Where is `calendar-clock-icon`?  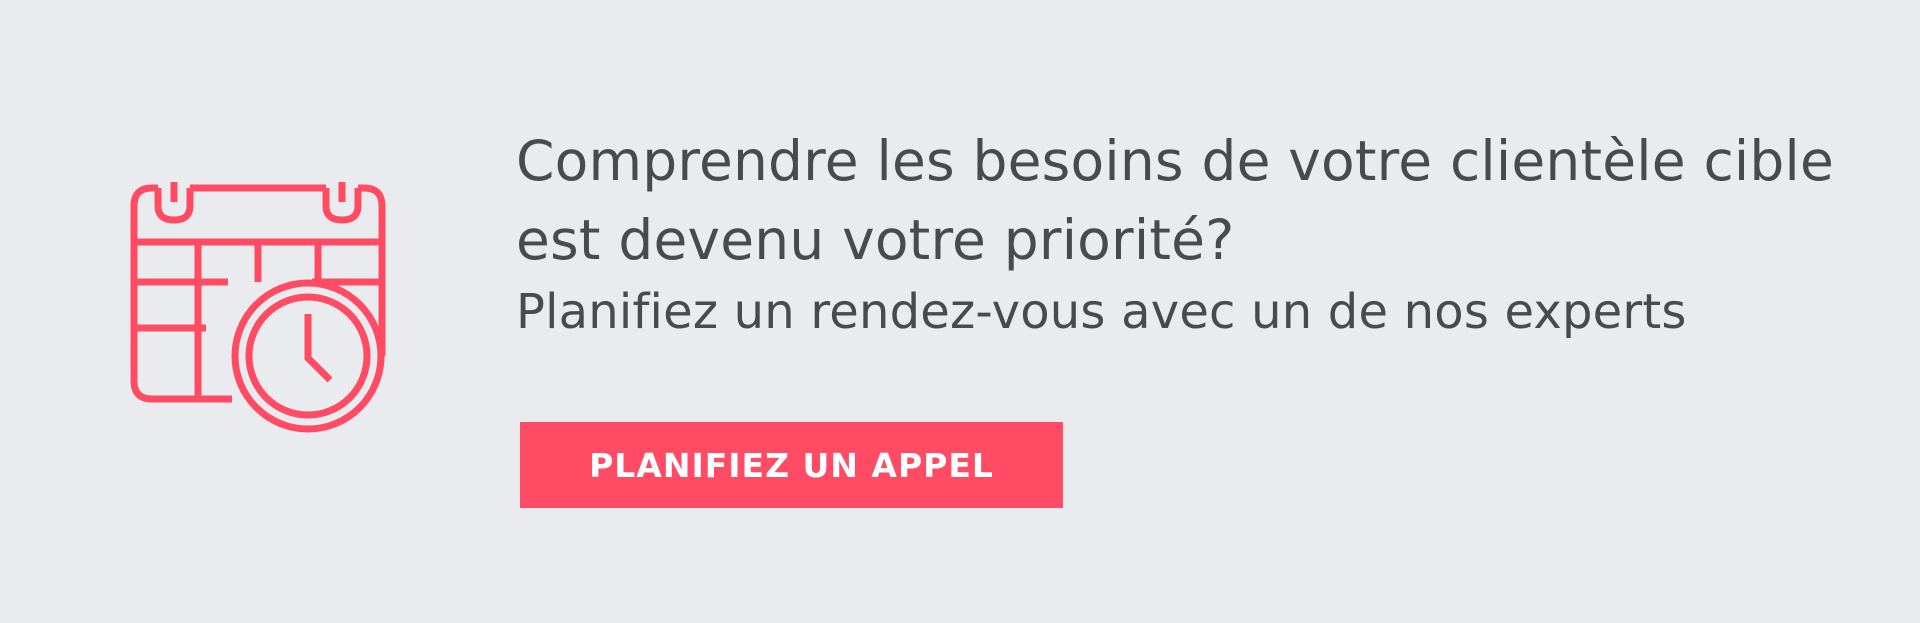 calendar-clock-icon is located at coordinates (259, 313).